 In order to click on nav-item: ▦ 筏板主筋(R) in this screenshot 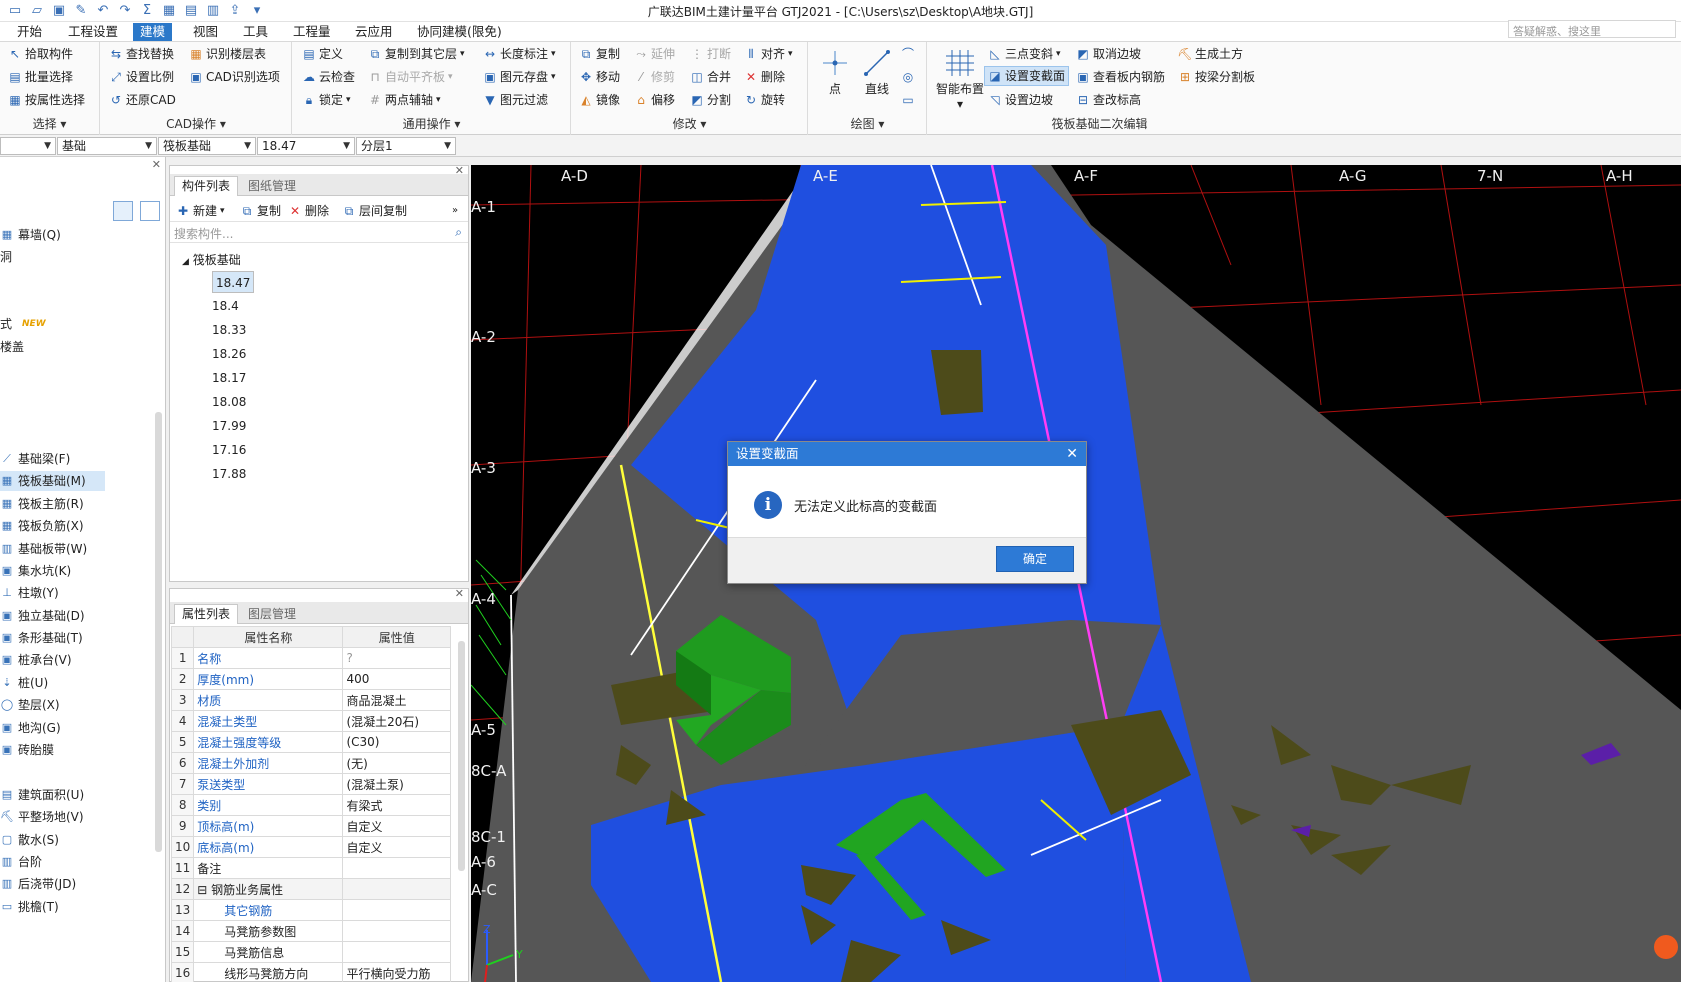, I will do `click(42, 504)`.